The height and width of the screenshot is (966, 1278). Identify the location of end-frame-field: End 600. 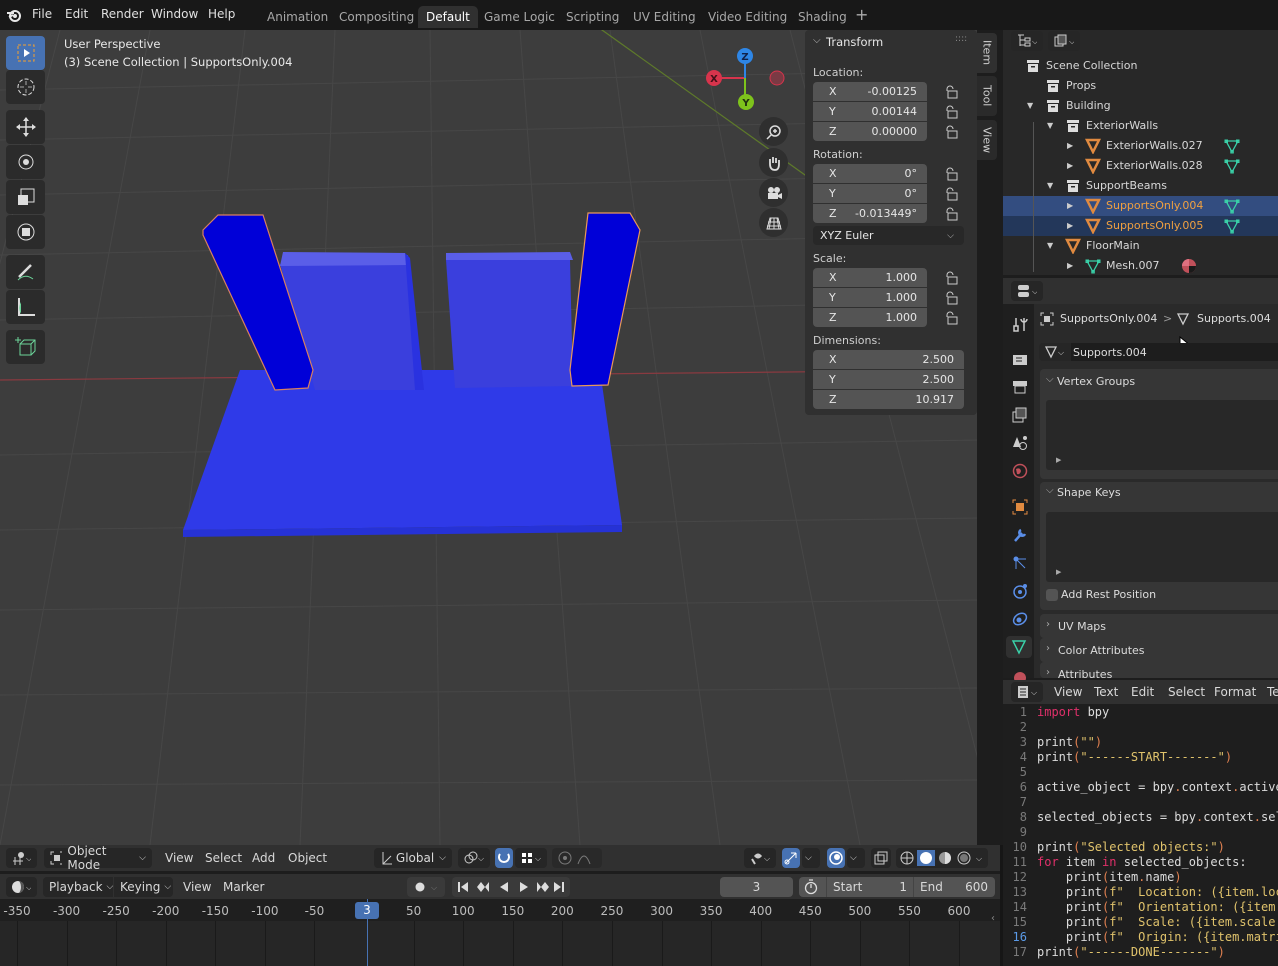
(954, 887).